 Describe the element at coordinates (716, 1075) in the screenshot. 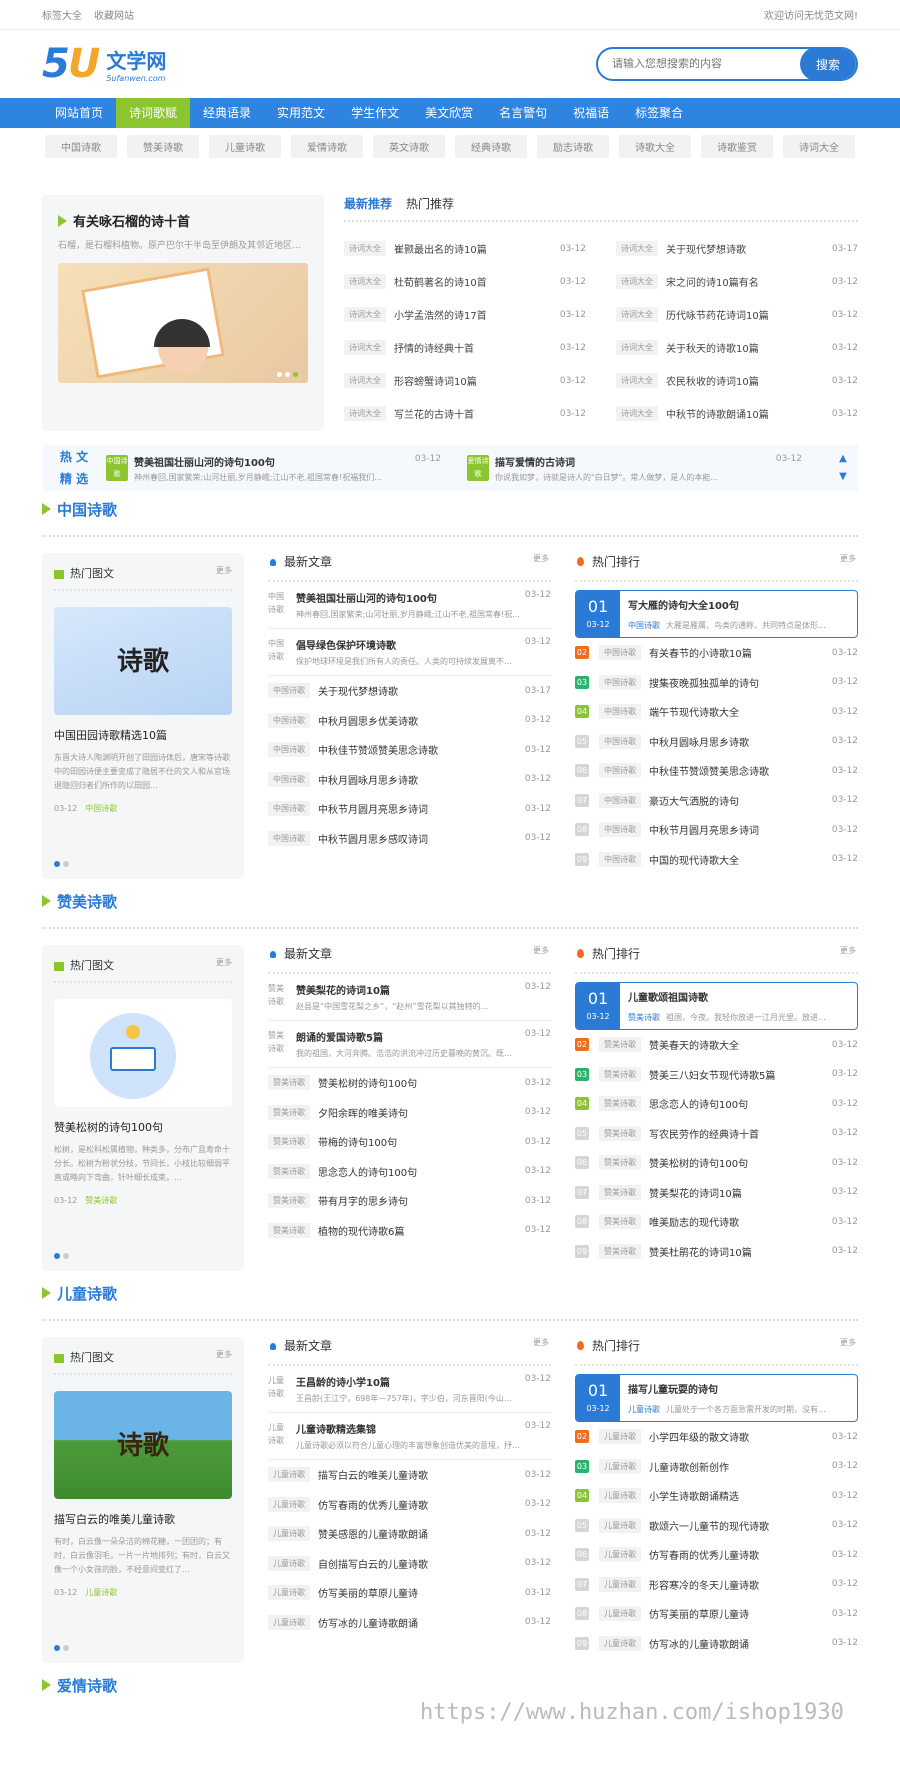

I see `rank-item: 03 赞美诗歌 赞美三八妇女节现代诗歌5篇 03-12` at that location.